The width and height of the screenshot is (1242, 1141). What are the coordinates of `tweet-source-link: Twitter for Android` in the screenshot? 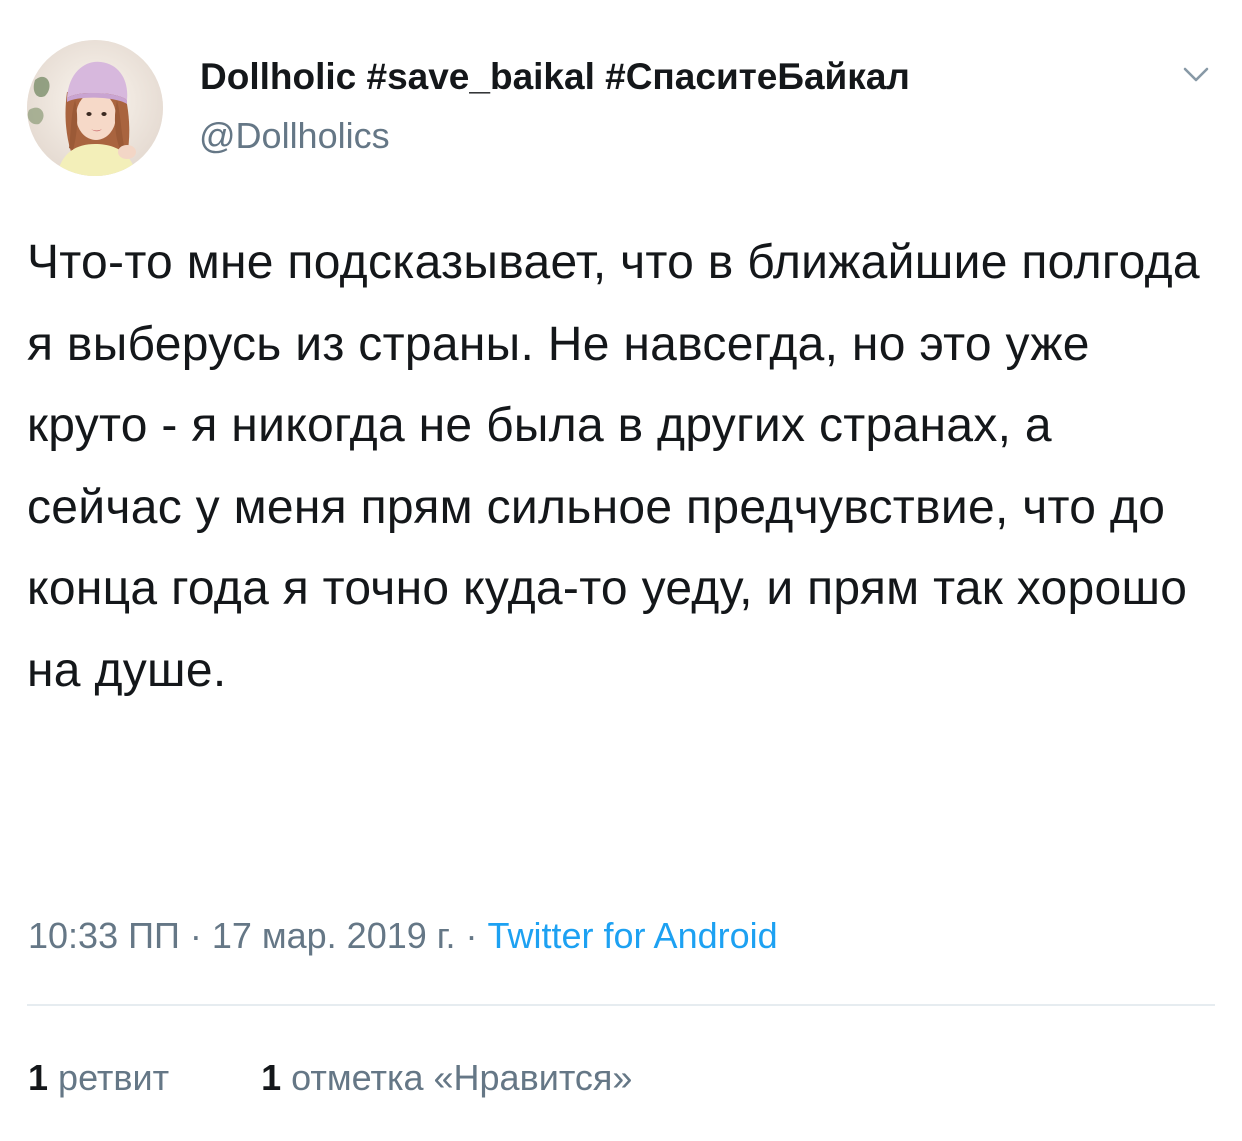 It's located at (633, 935).